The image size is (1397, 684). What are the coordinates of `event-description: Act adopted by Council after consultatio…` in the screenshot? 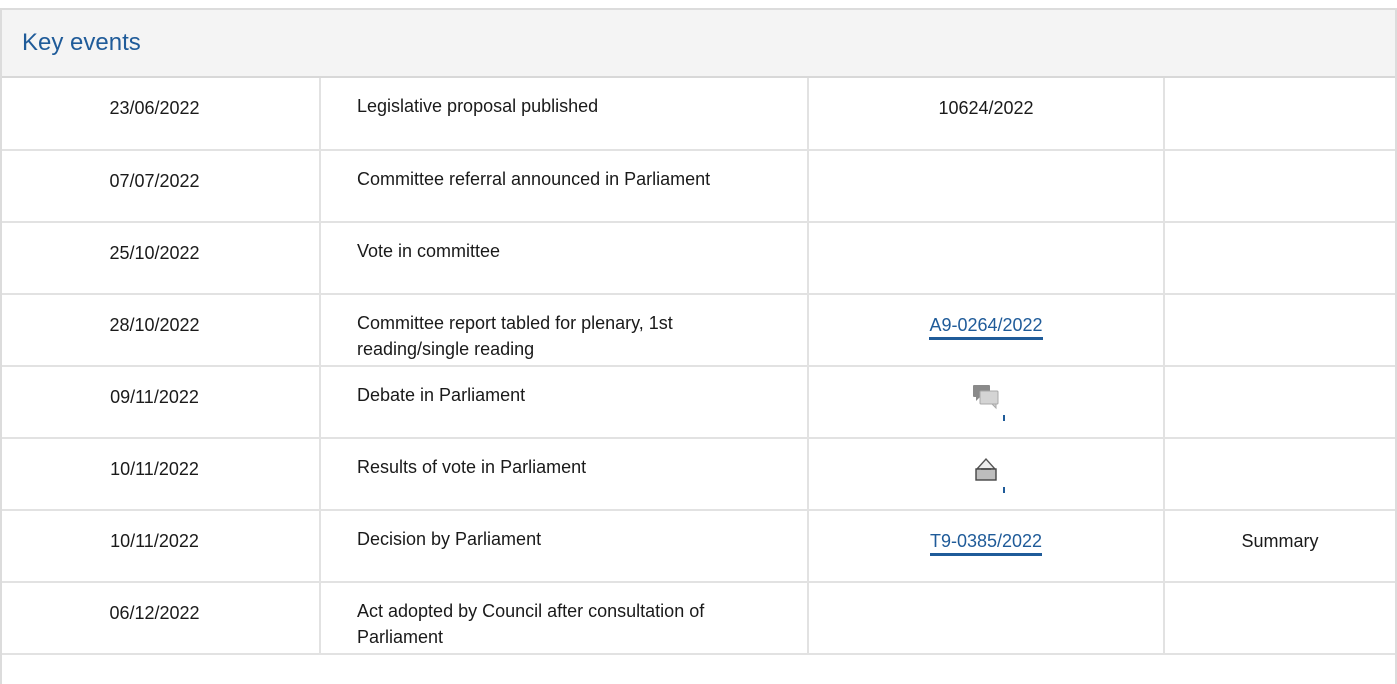 It's located at (564, 618).